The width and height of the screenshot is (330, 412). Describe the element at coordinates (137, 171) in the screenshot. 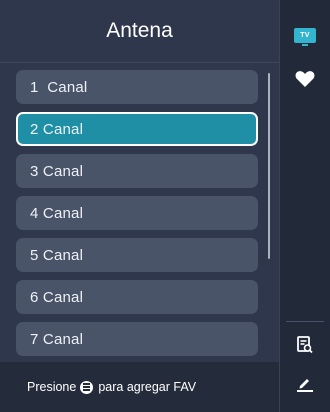

I see `channel-item: 3 Canal` at that location.